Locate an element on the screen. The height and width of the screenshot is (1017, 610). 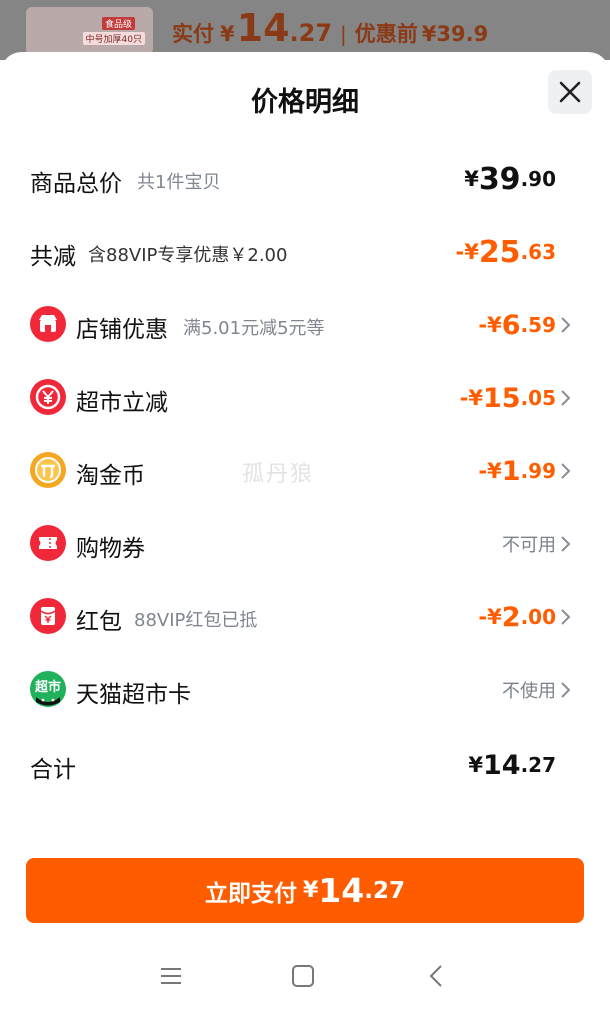
sheet-title: 价格明细 is located at coordinates (305, 102).